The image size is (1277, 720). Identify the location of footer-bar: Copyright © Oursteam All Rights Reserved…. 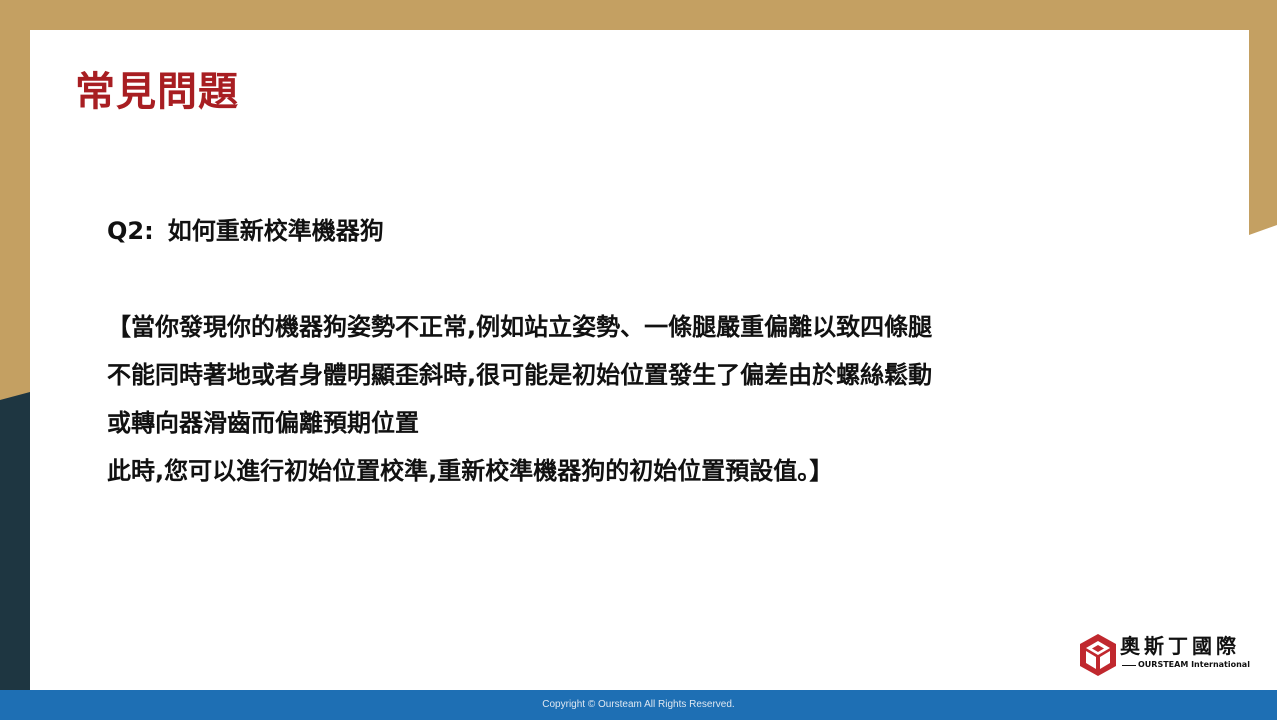
(638, 705).